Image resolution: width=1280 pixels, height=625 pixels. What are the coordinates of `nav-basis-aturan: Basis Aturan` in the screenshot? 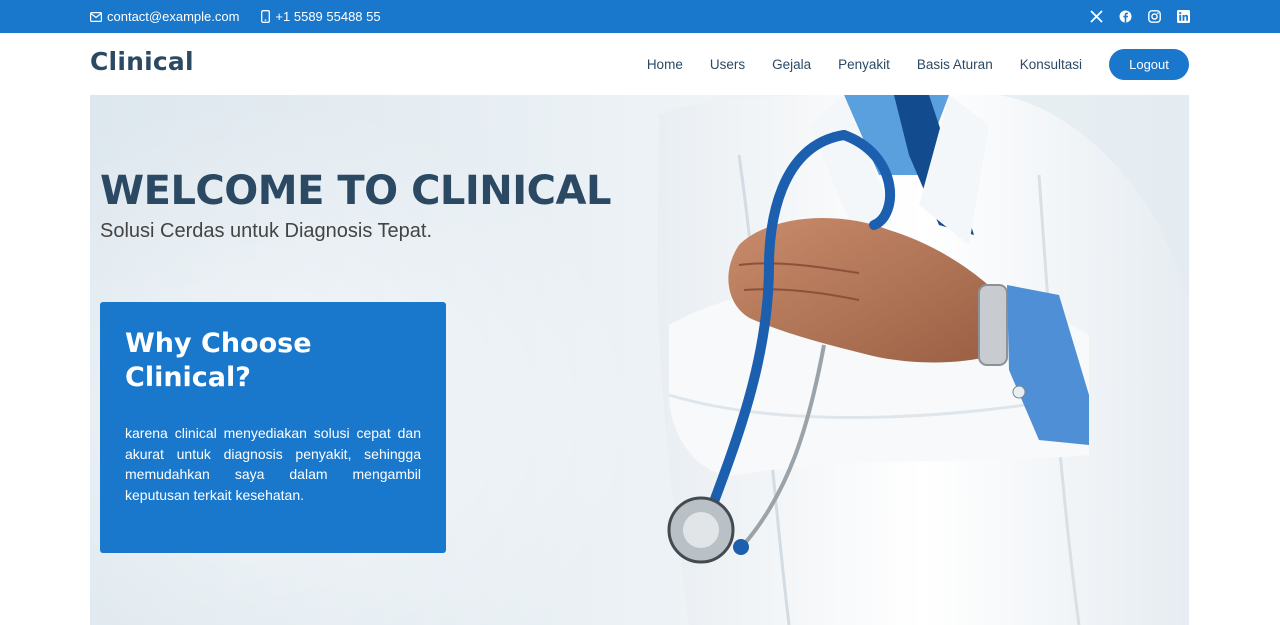 It's located at (955, 64).